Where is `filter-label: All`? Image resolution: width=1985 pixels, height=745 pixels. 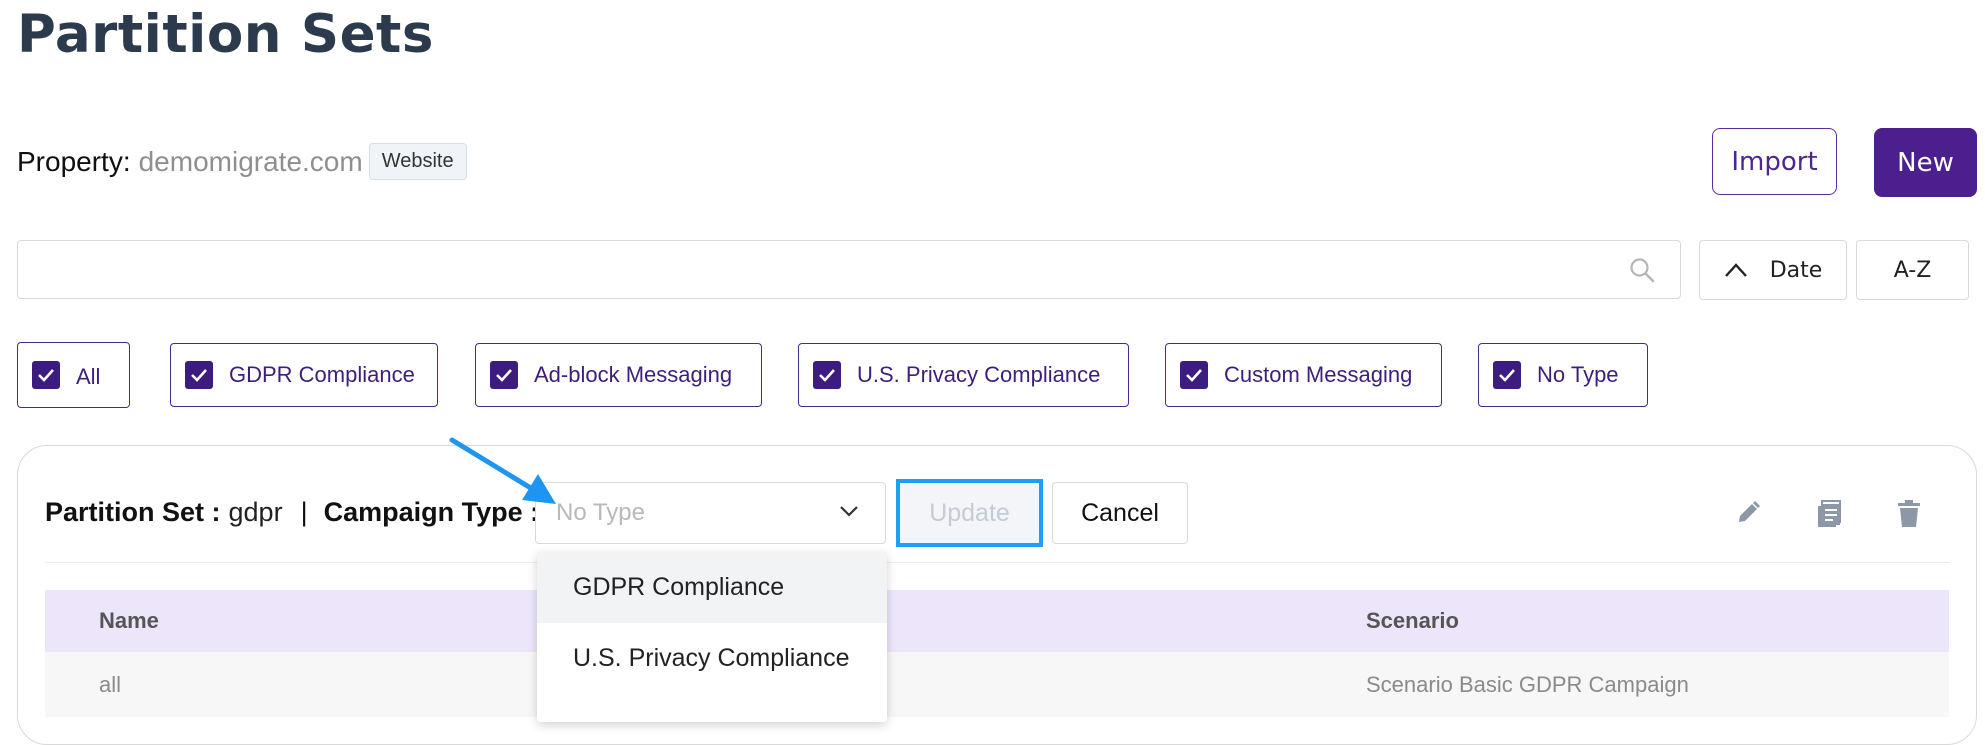
filter-label: All is located at coordinates (88, 376).